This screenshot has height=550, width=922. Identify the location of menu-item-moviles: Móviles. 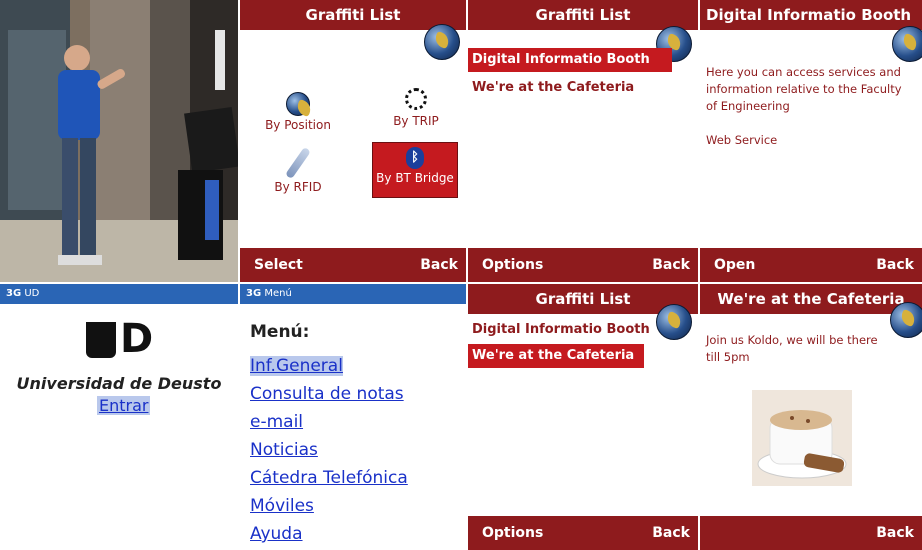
(282, 506).